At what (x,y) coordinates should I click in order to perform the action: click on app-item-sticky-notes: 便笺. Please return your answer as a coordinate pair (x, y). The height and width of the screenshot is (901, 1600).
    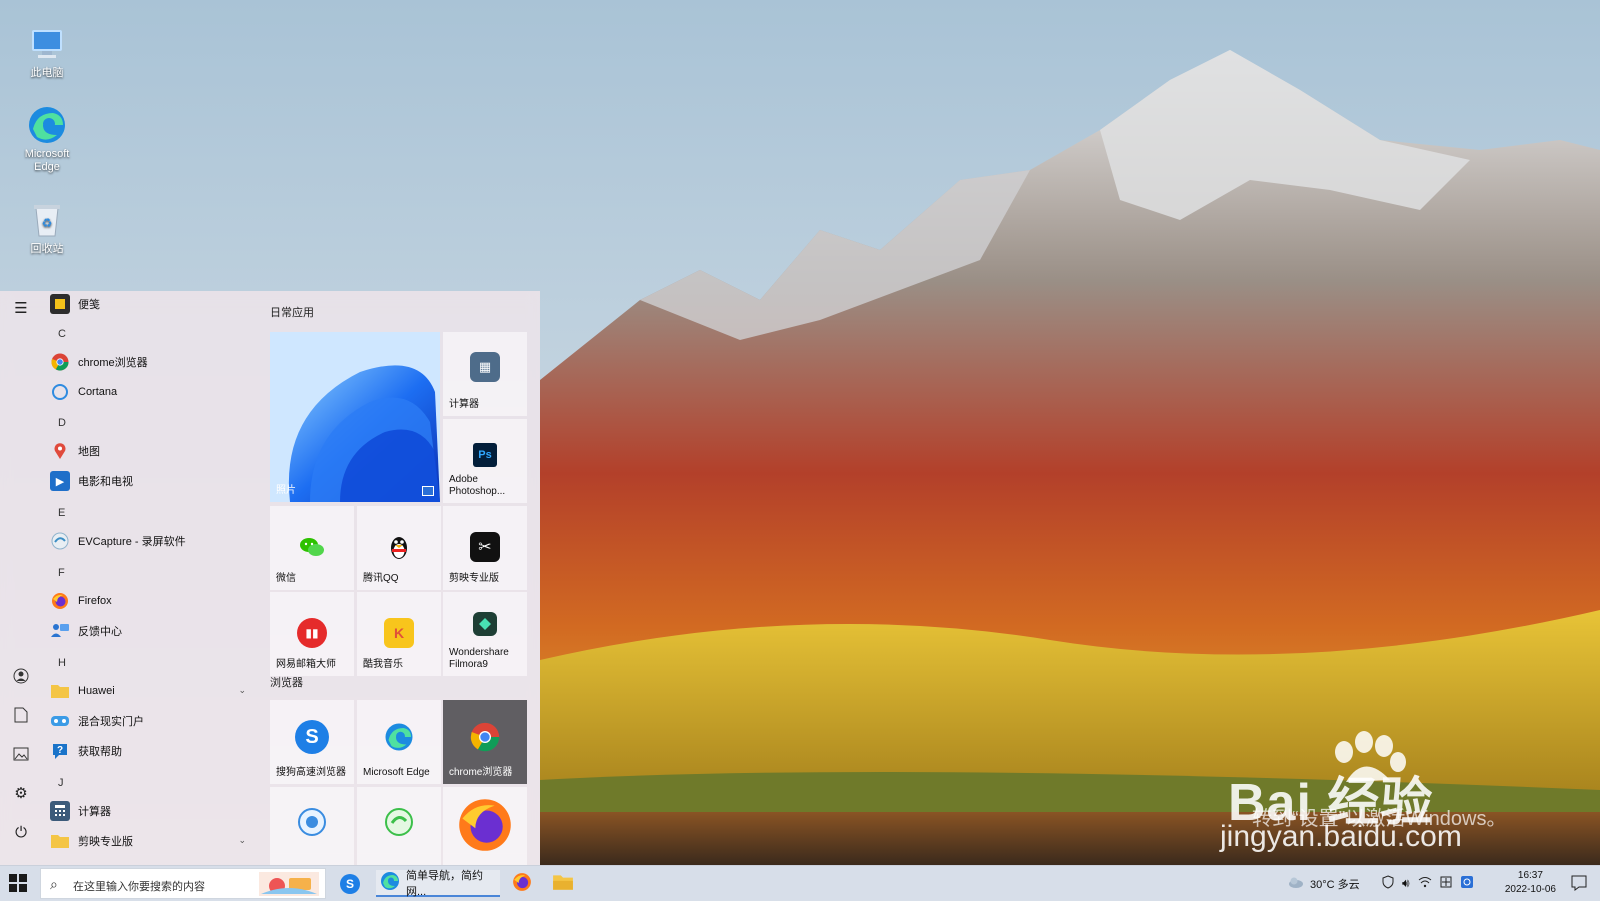
    Looking at the image, I should click on (150, 304).